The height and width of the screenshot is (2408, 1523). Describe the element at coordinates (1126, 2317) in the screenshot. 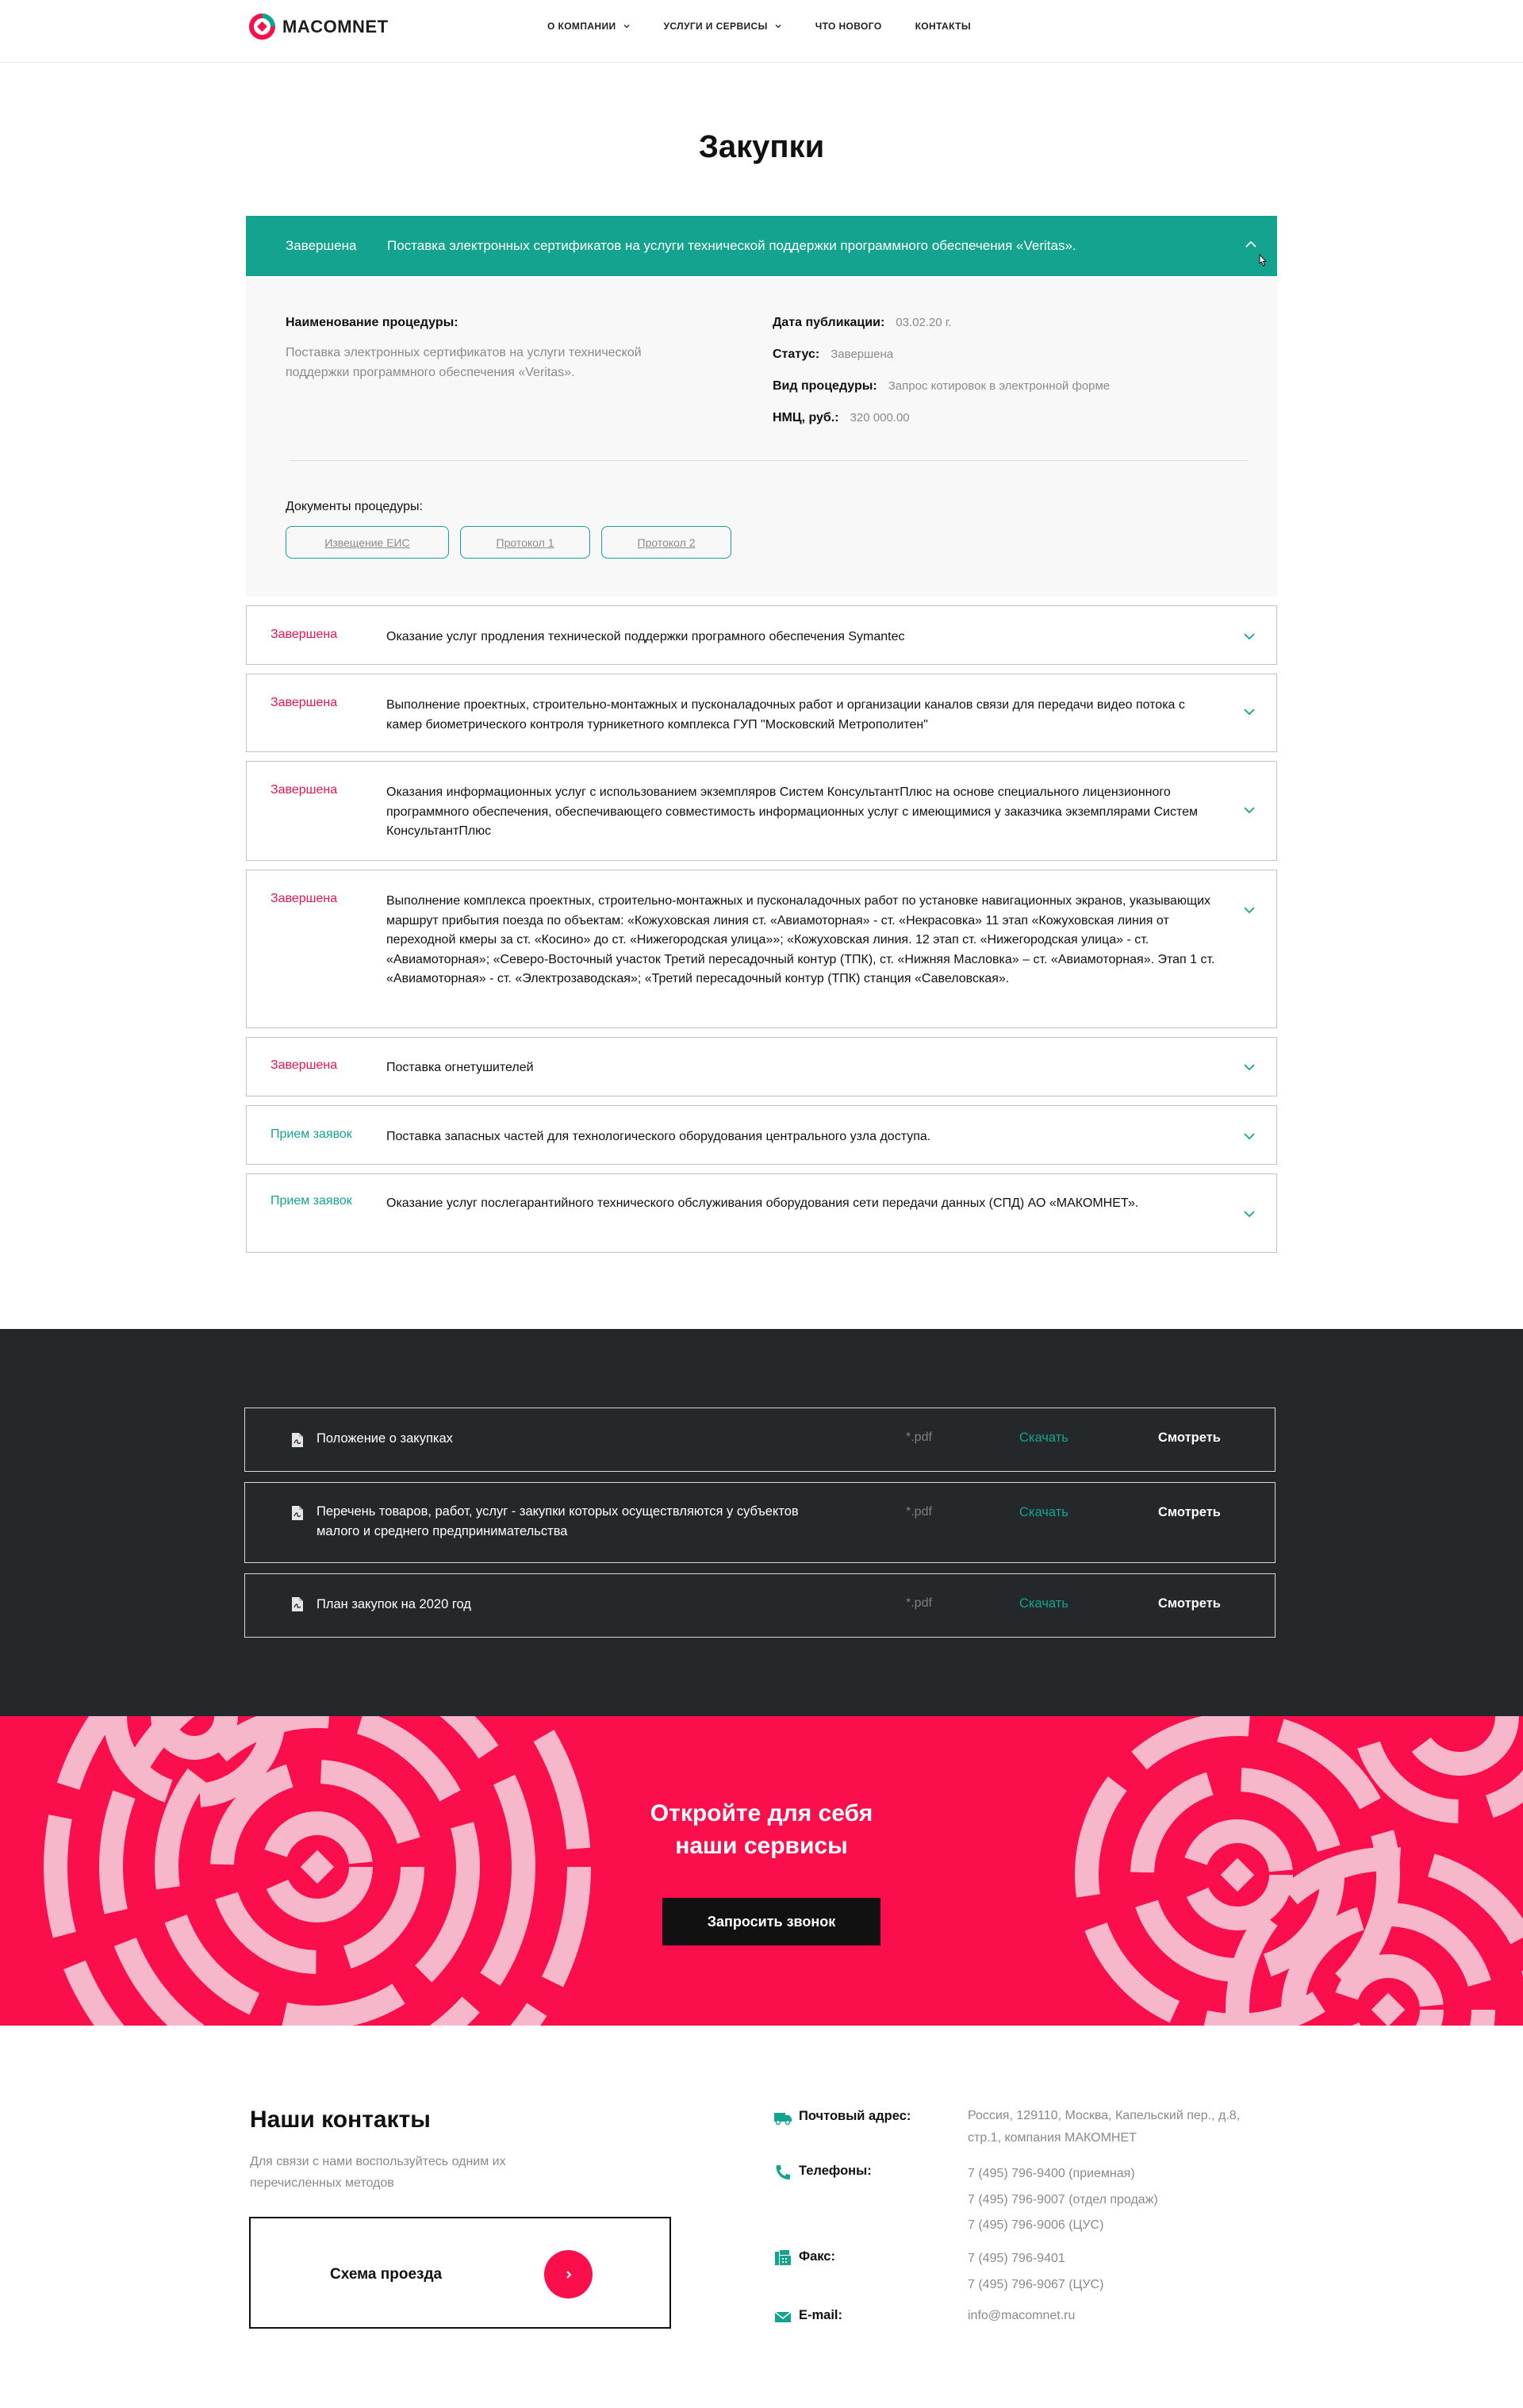

I see `email-link: info@macomnet.ru` at that location.